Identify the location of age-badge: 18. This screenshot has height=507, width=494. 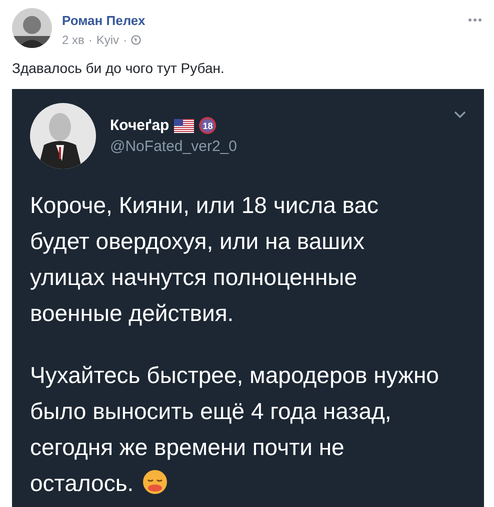
(207, 125).